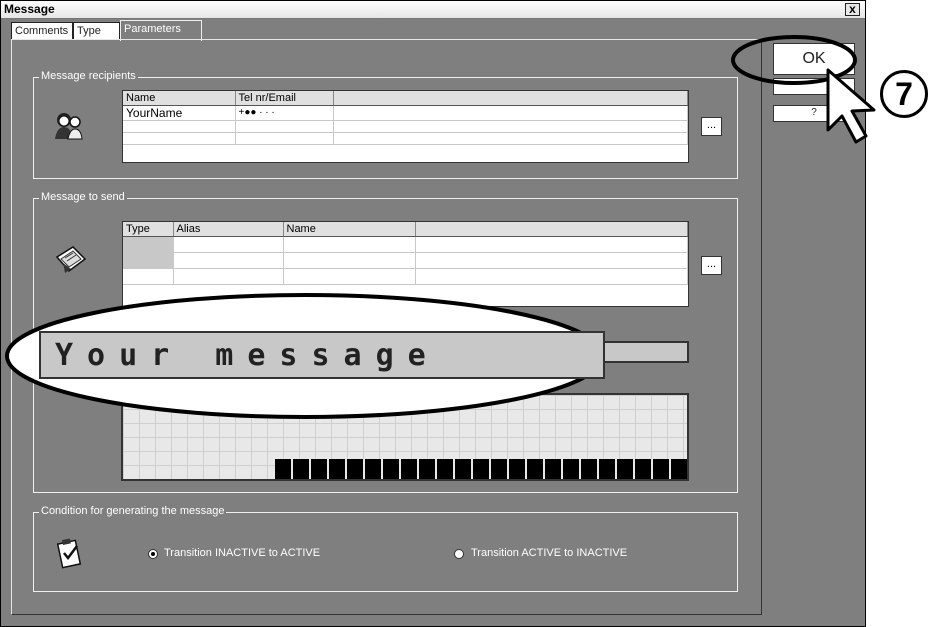  Describe the element at coordinates (133, 511) in the screenshot. I see `condition-group-label: Condition for generating the message` at that location.